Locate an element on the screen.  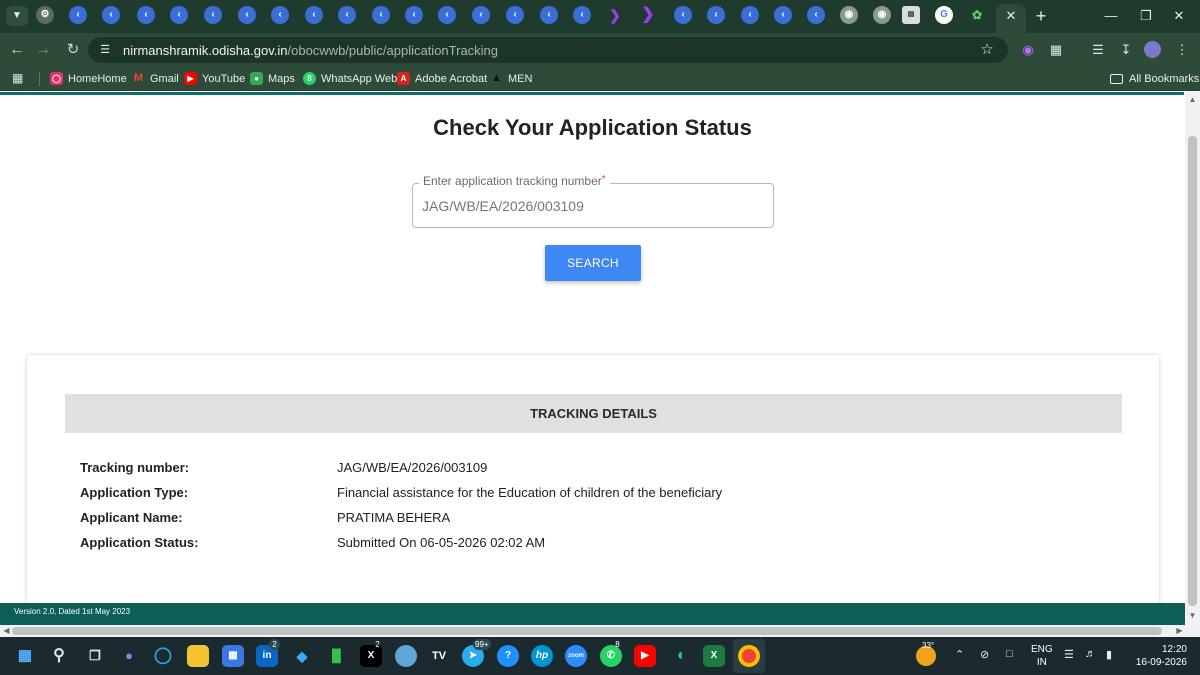
horizontal-scroll-thumb is located at coordinates (587, 631).